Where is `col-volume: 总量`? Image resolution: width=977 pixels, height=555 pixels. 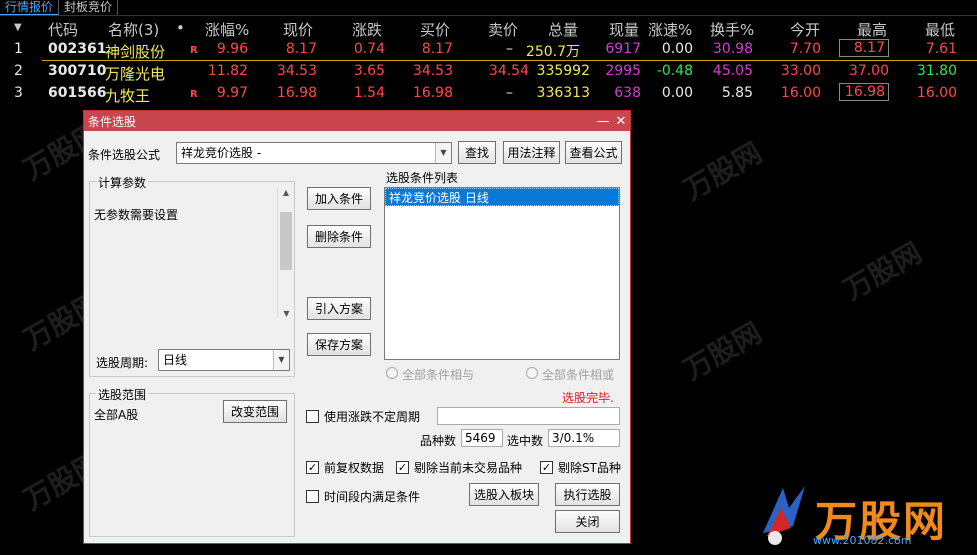
col-volume: 总量 is located at coordinates (563, 29).